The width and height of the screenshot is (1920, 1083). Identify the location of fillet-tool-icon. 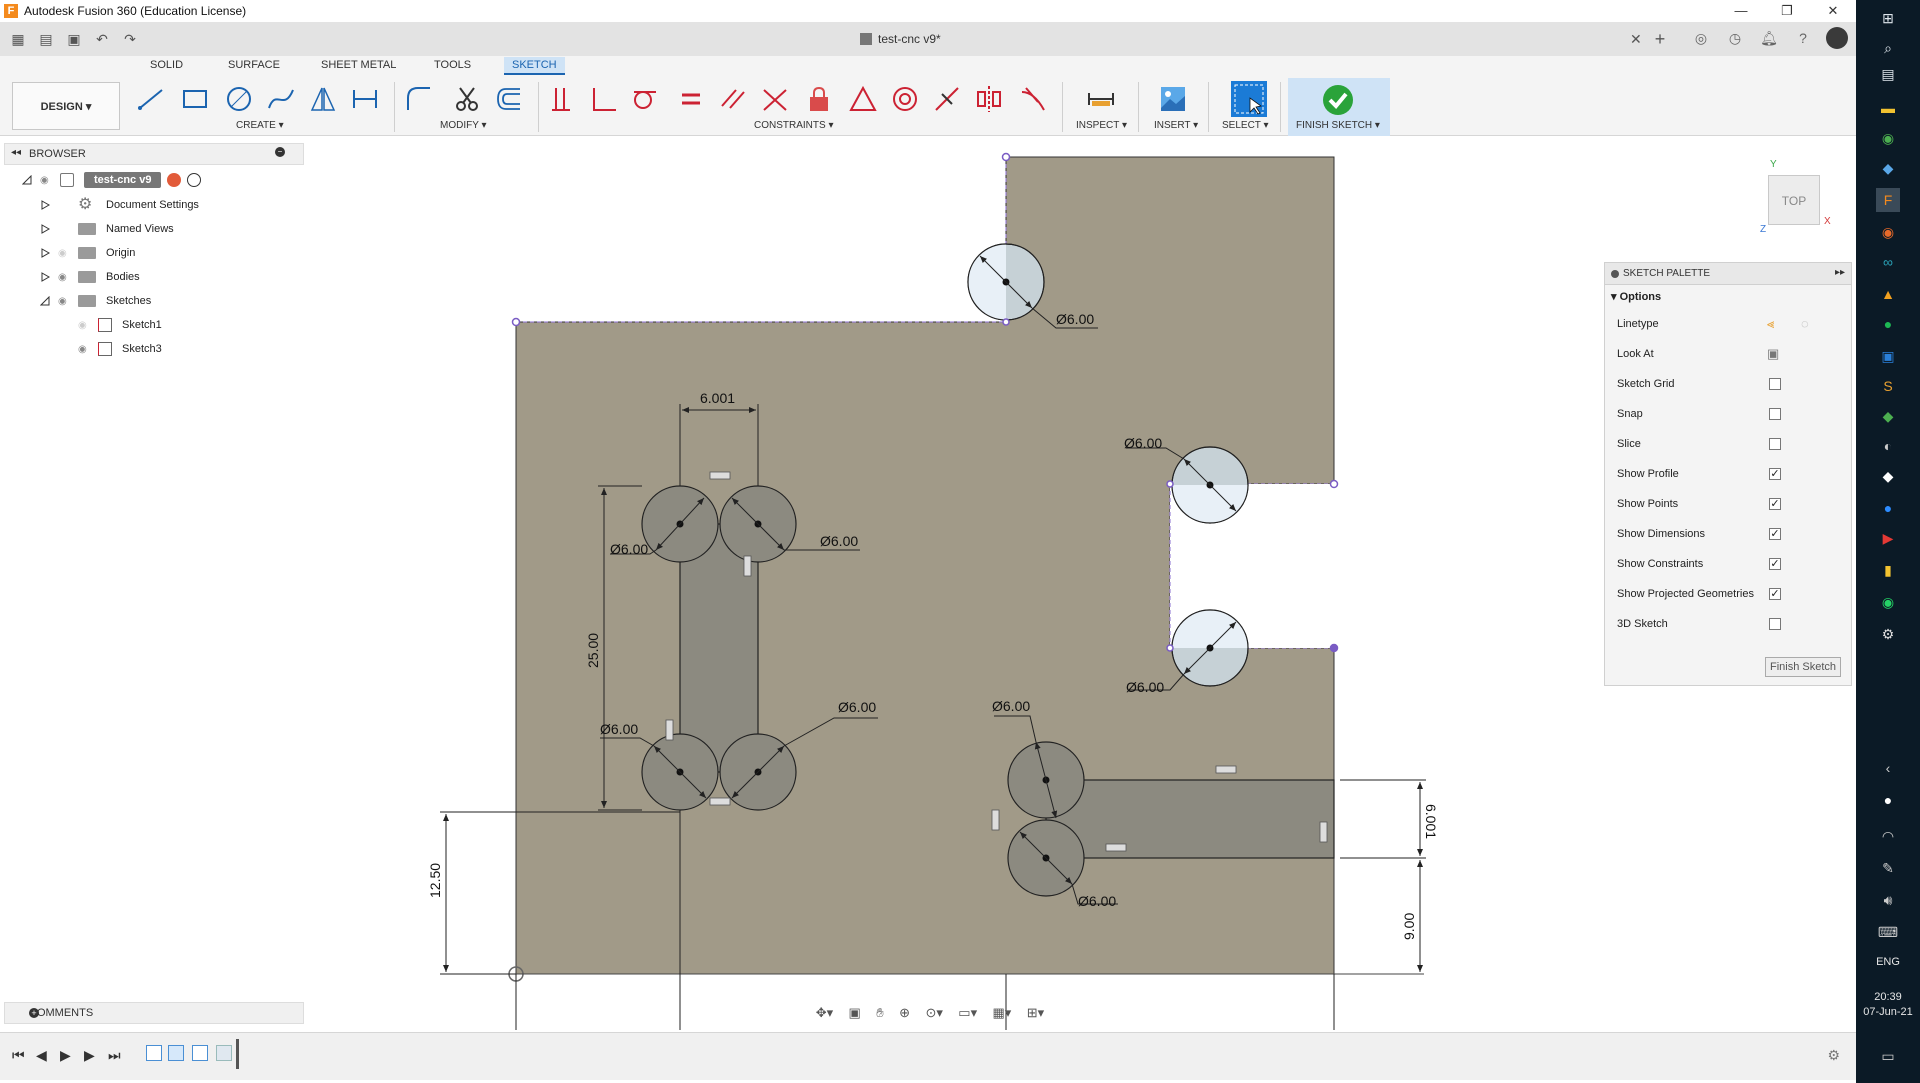
(419, 99).